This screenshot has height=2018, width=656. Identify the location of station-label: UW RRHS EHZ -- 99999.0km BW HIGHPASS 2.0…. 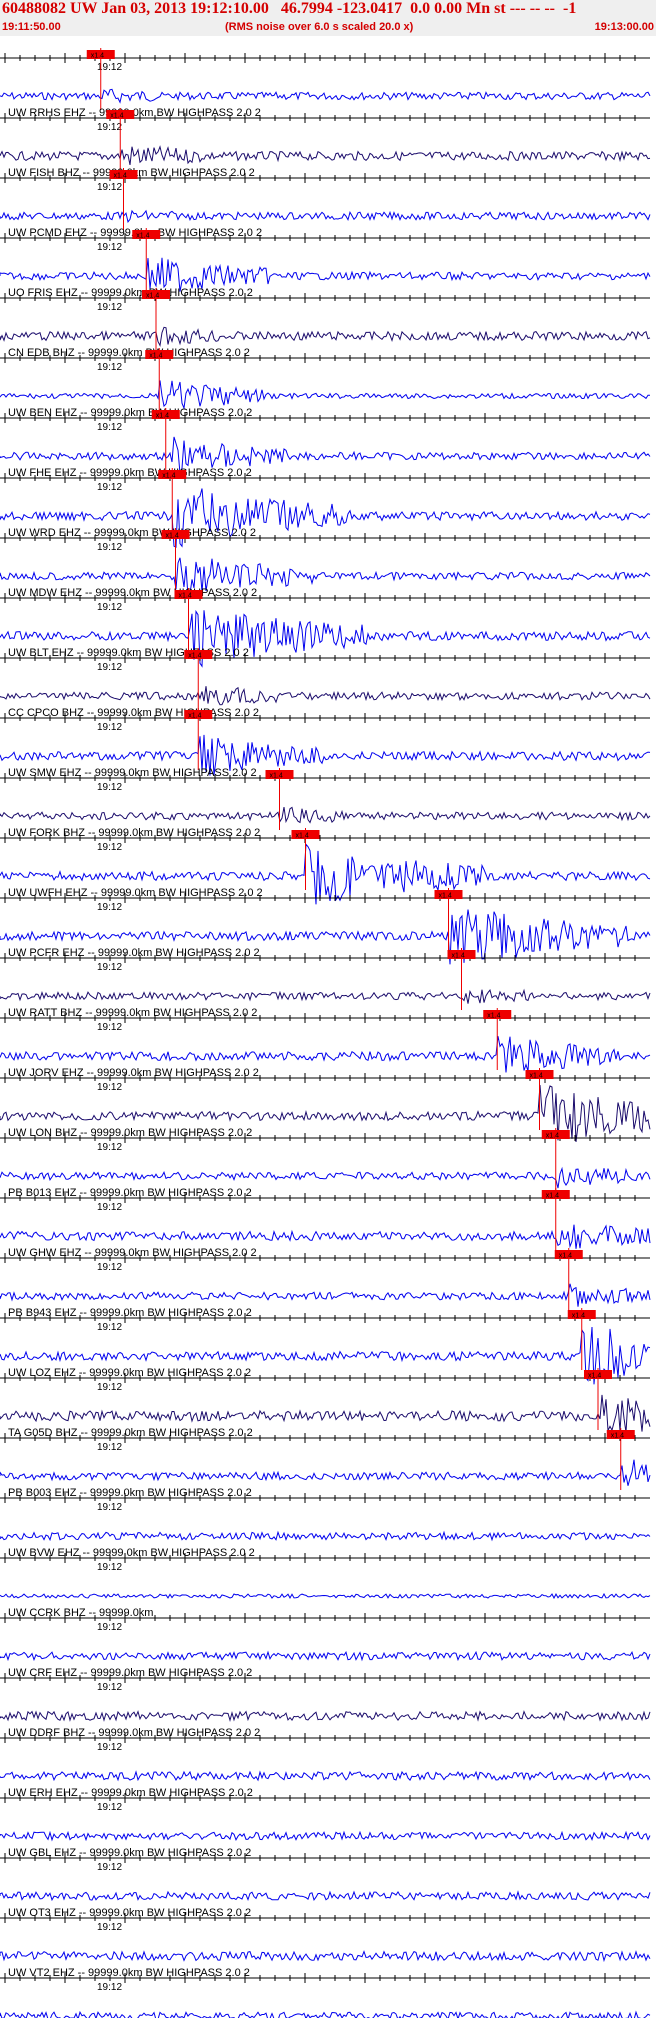
(134, 113).